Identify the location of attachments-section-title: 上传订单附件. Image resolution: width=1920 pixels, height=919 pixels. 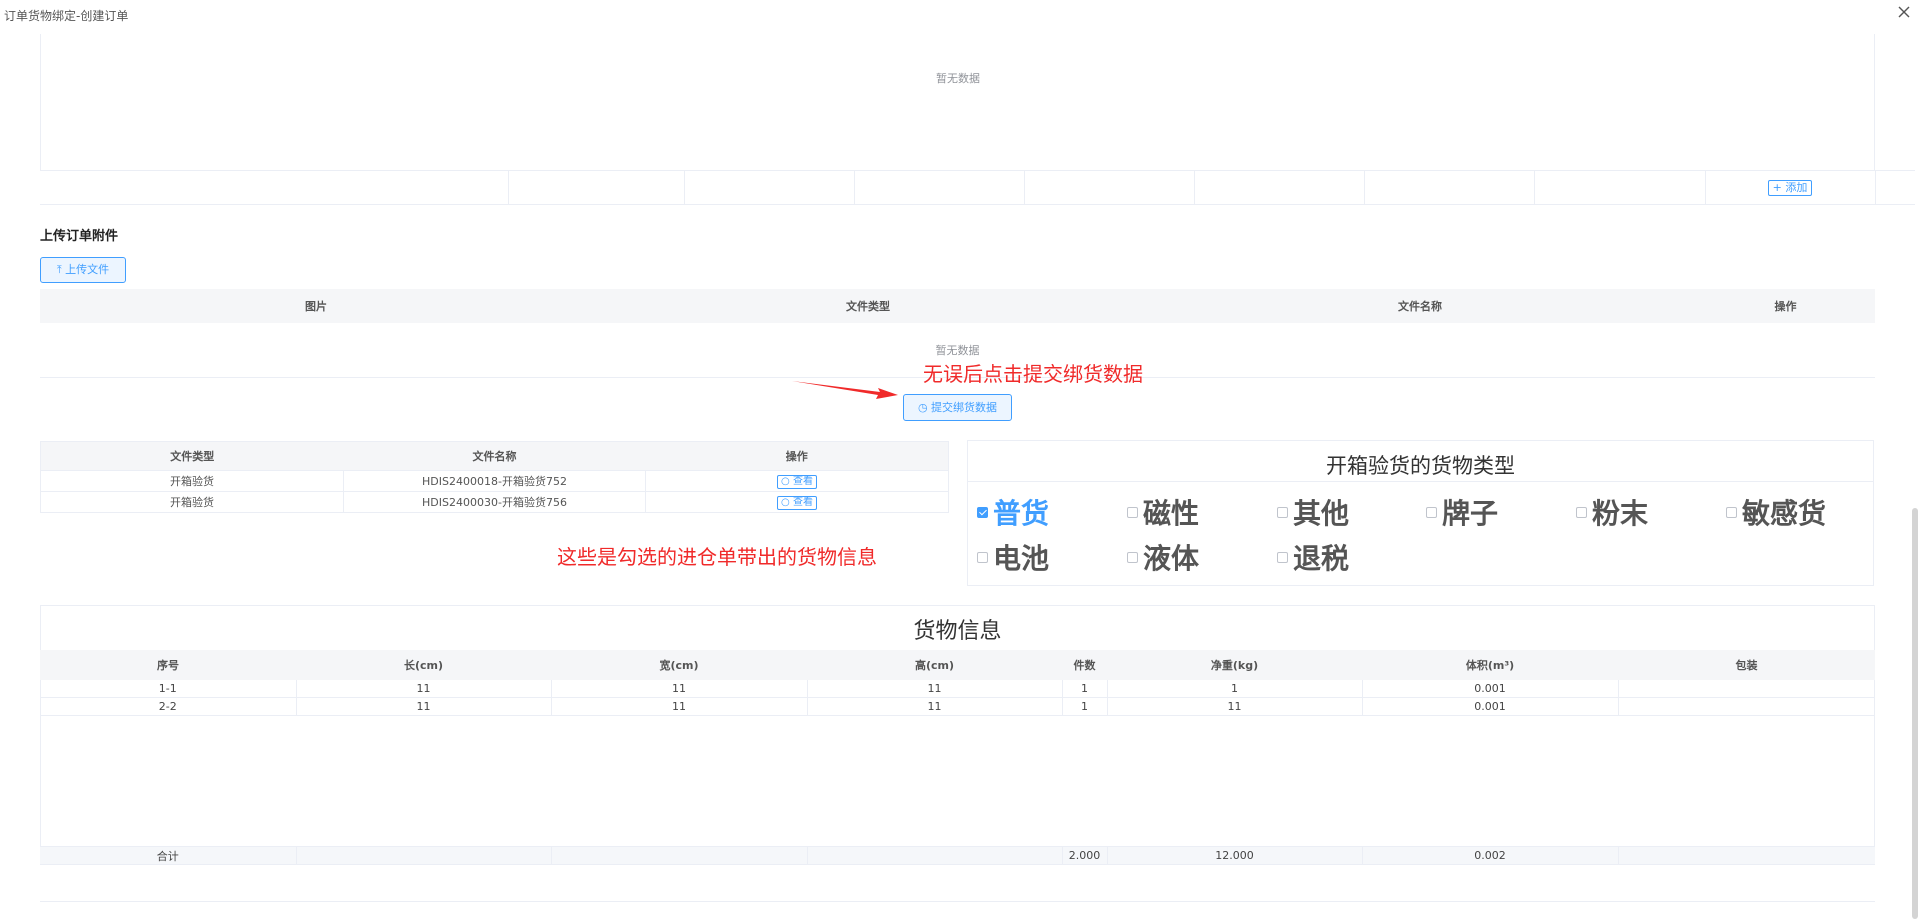
(79, 236).